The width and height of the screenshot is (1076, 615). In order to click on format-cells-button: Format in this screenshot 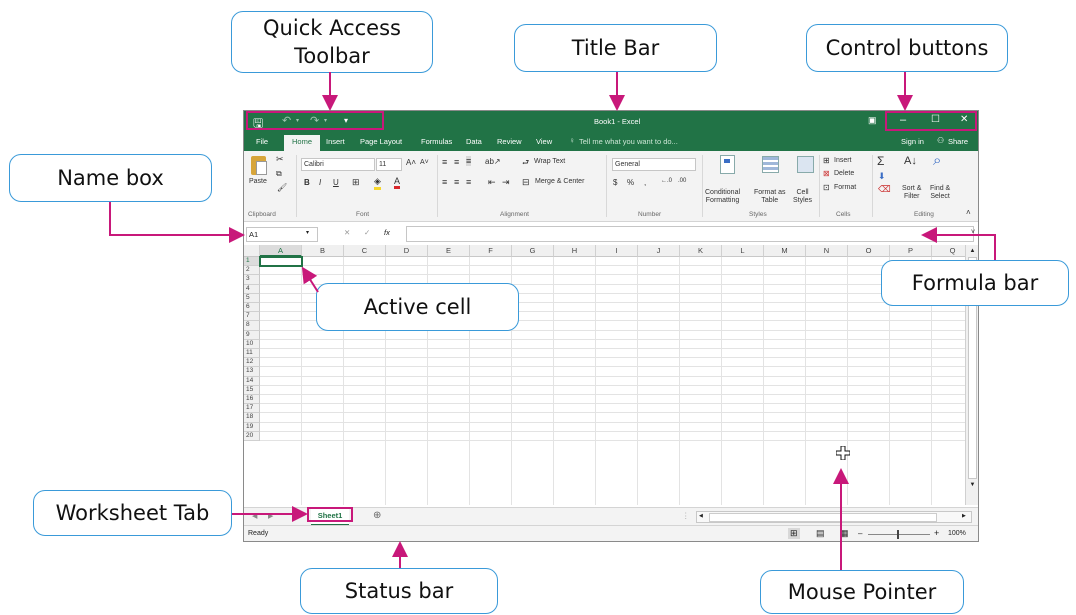, I will do `click(845, 187)`.